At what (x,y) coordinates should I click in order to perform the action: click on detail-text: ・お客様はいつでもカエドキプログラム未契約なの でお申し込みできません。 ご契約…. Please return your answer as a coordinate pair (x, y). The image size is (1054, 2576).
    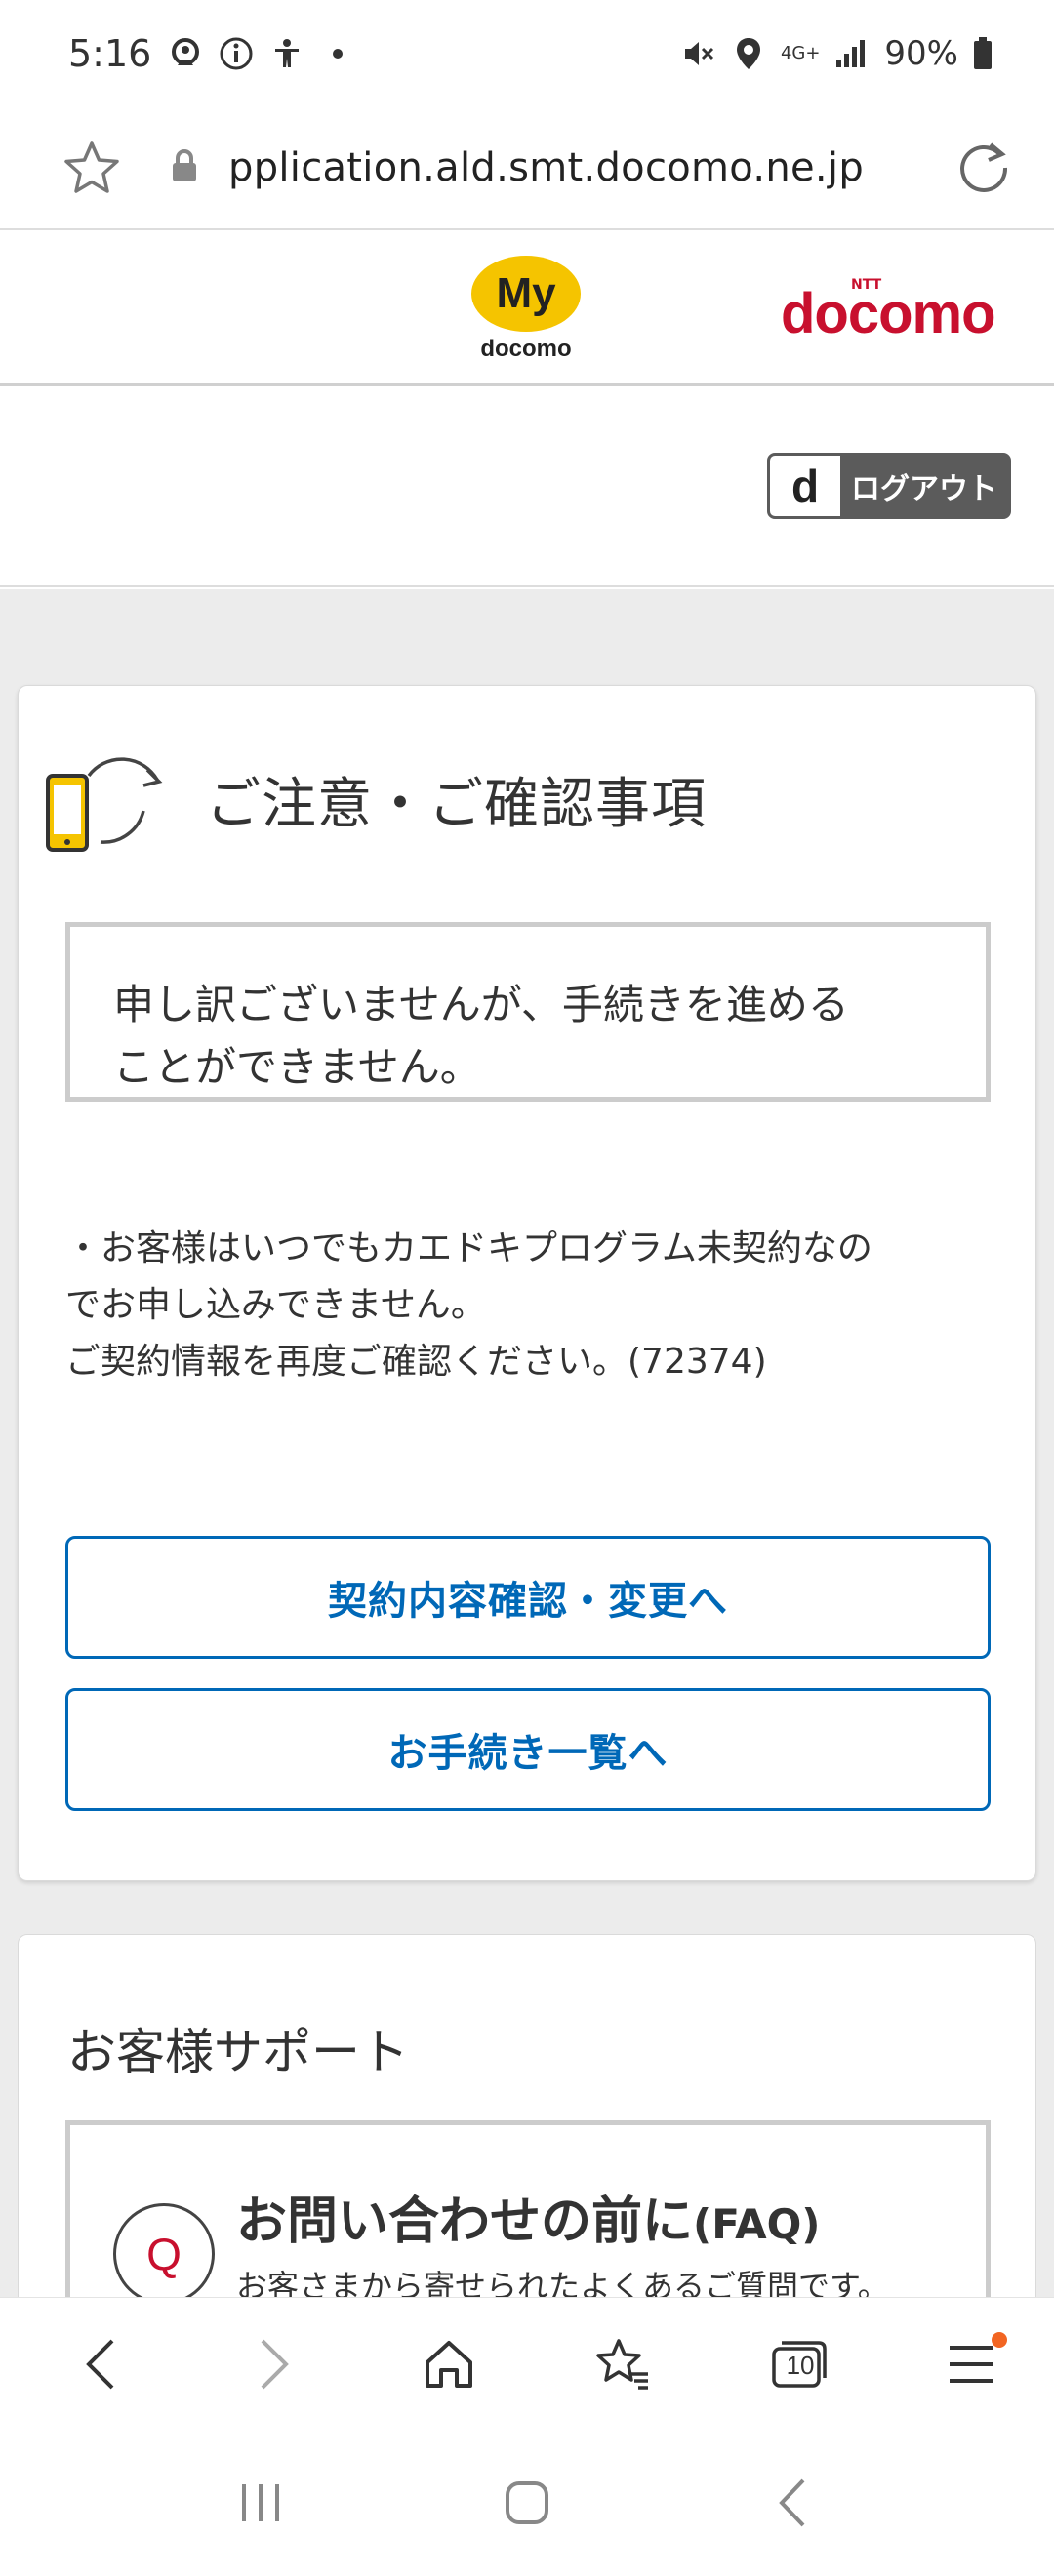
    Looking at the image, I should click on (533, 1305).